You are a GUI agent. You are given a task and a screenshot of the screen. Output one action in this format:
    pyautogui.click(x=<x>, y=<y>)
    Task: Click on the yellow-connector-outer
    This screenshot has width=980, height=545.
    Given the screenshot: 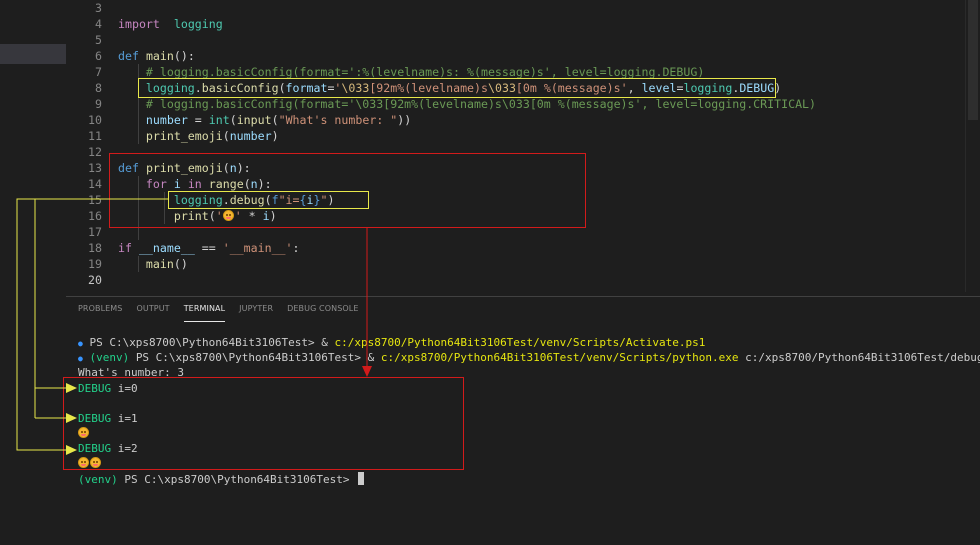 What is the action you would take?
    pyautogui.click(x=92, y=324)
    